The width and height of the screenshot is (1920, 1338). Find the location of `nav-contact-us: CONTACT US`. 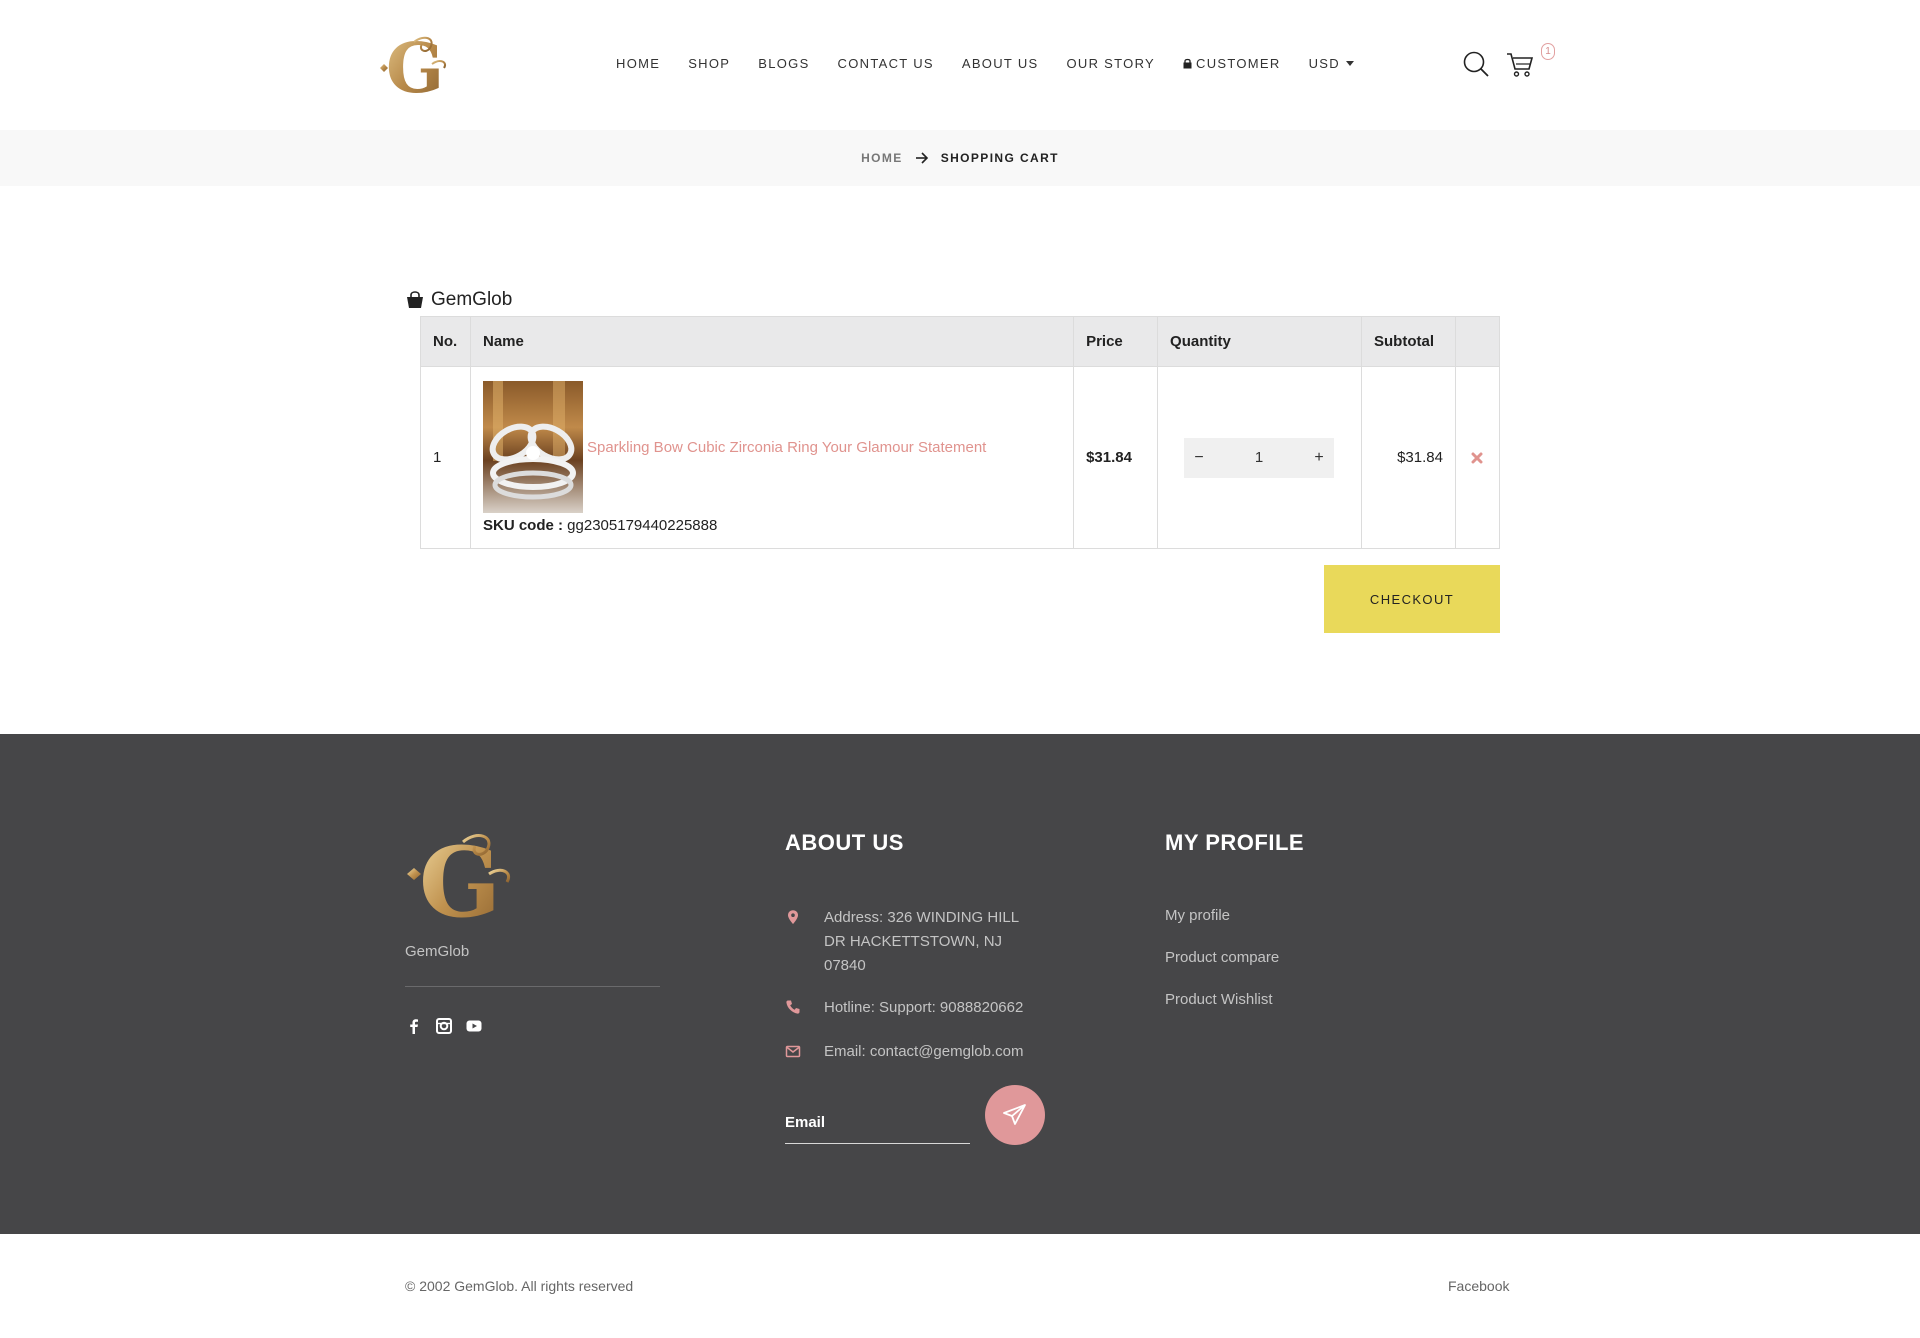

nav-contact-us: CONTACT US is located at coordinates (886, 63).